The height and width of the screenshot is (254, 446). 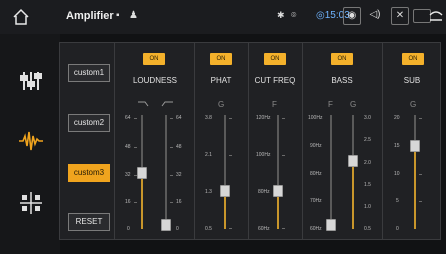 I want to click on phat-tick: 1.3, so click(x=208, y=192).